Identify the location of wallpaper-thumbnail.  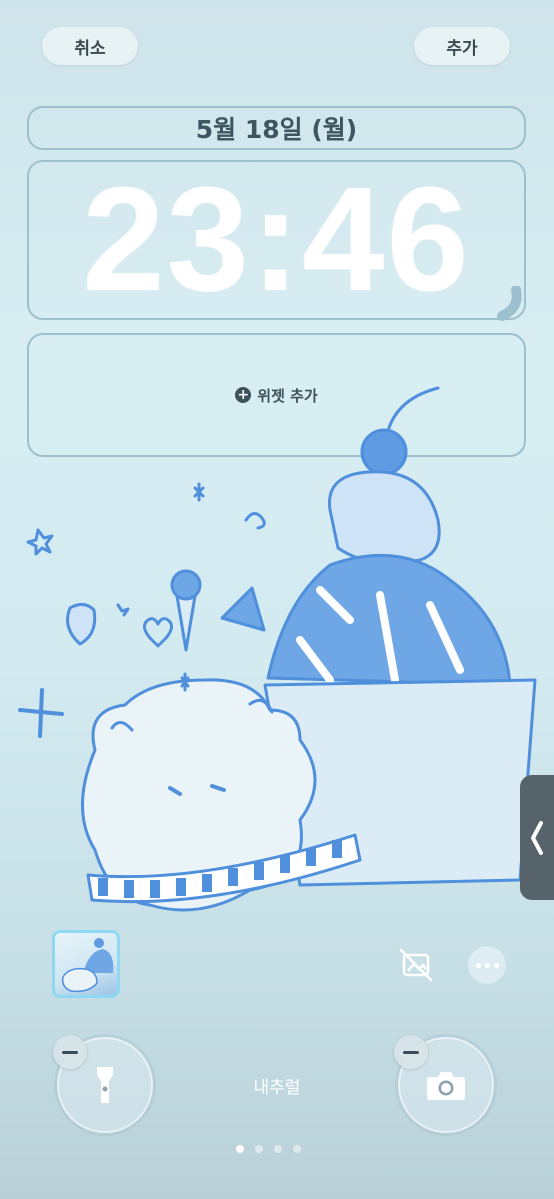
(86, 964).